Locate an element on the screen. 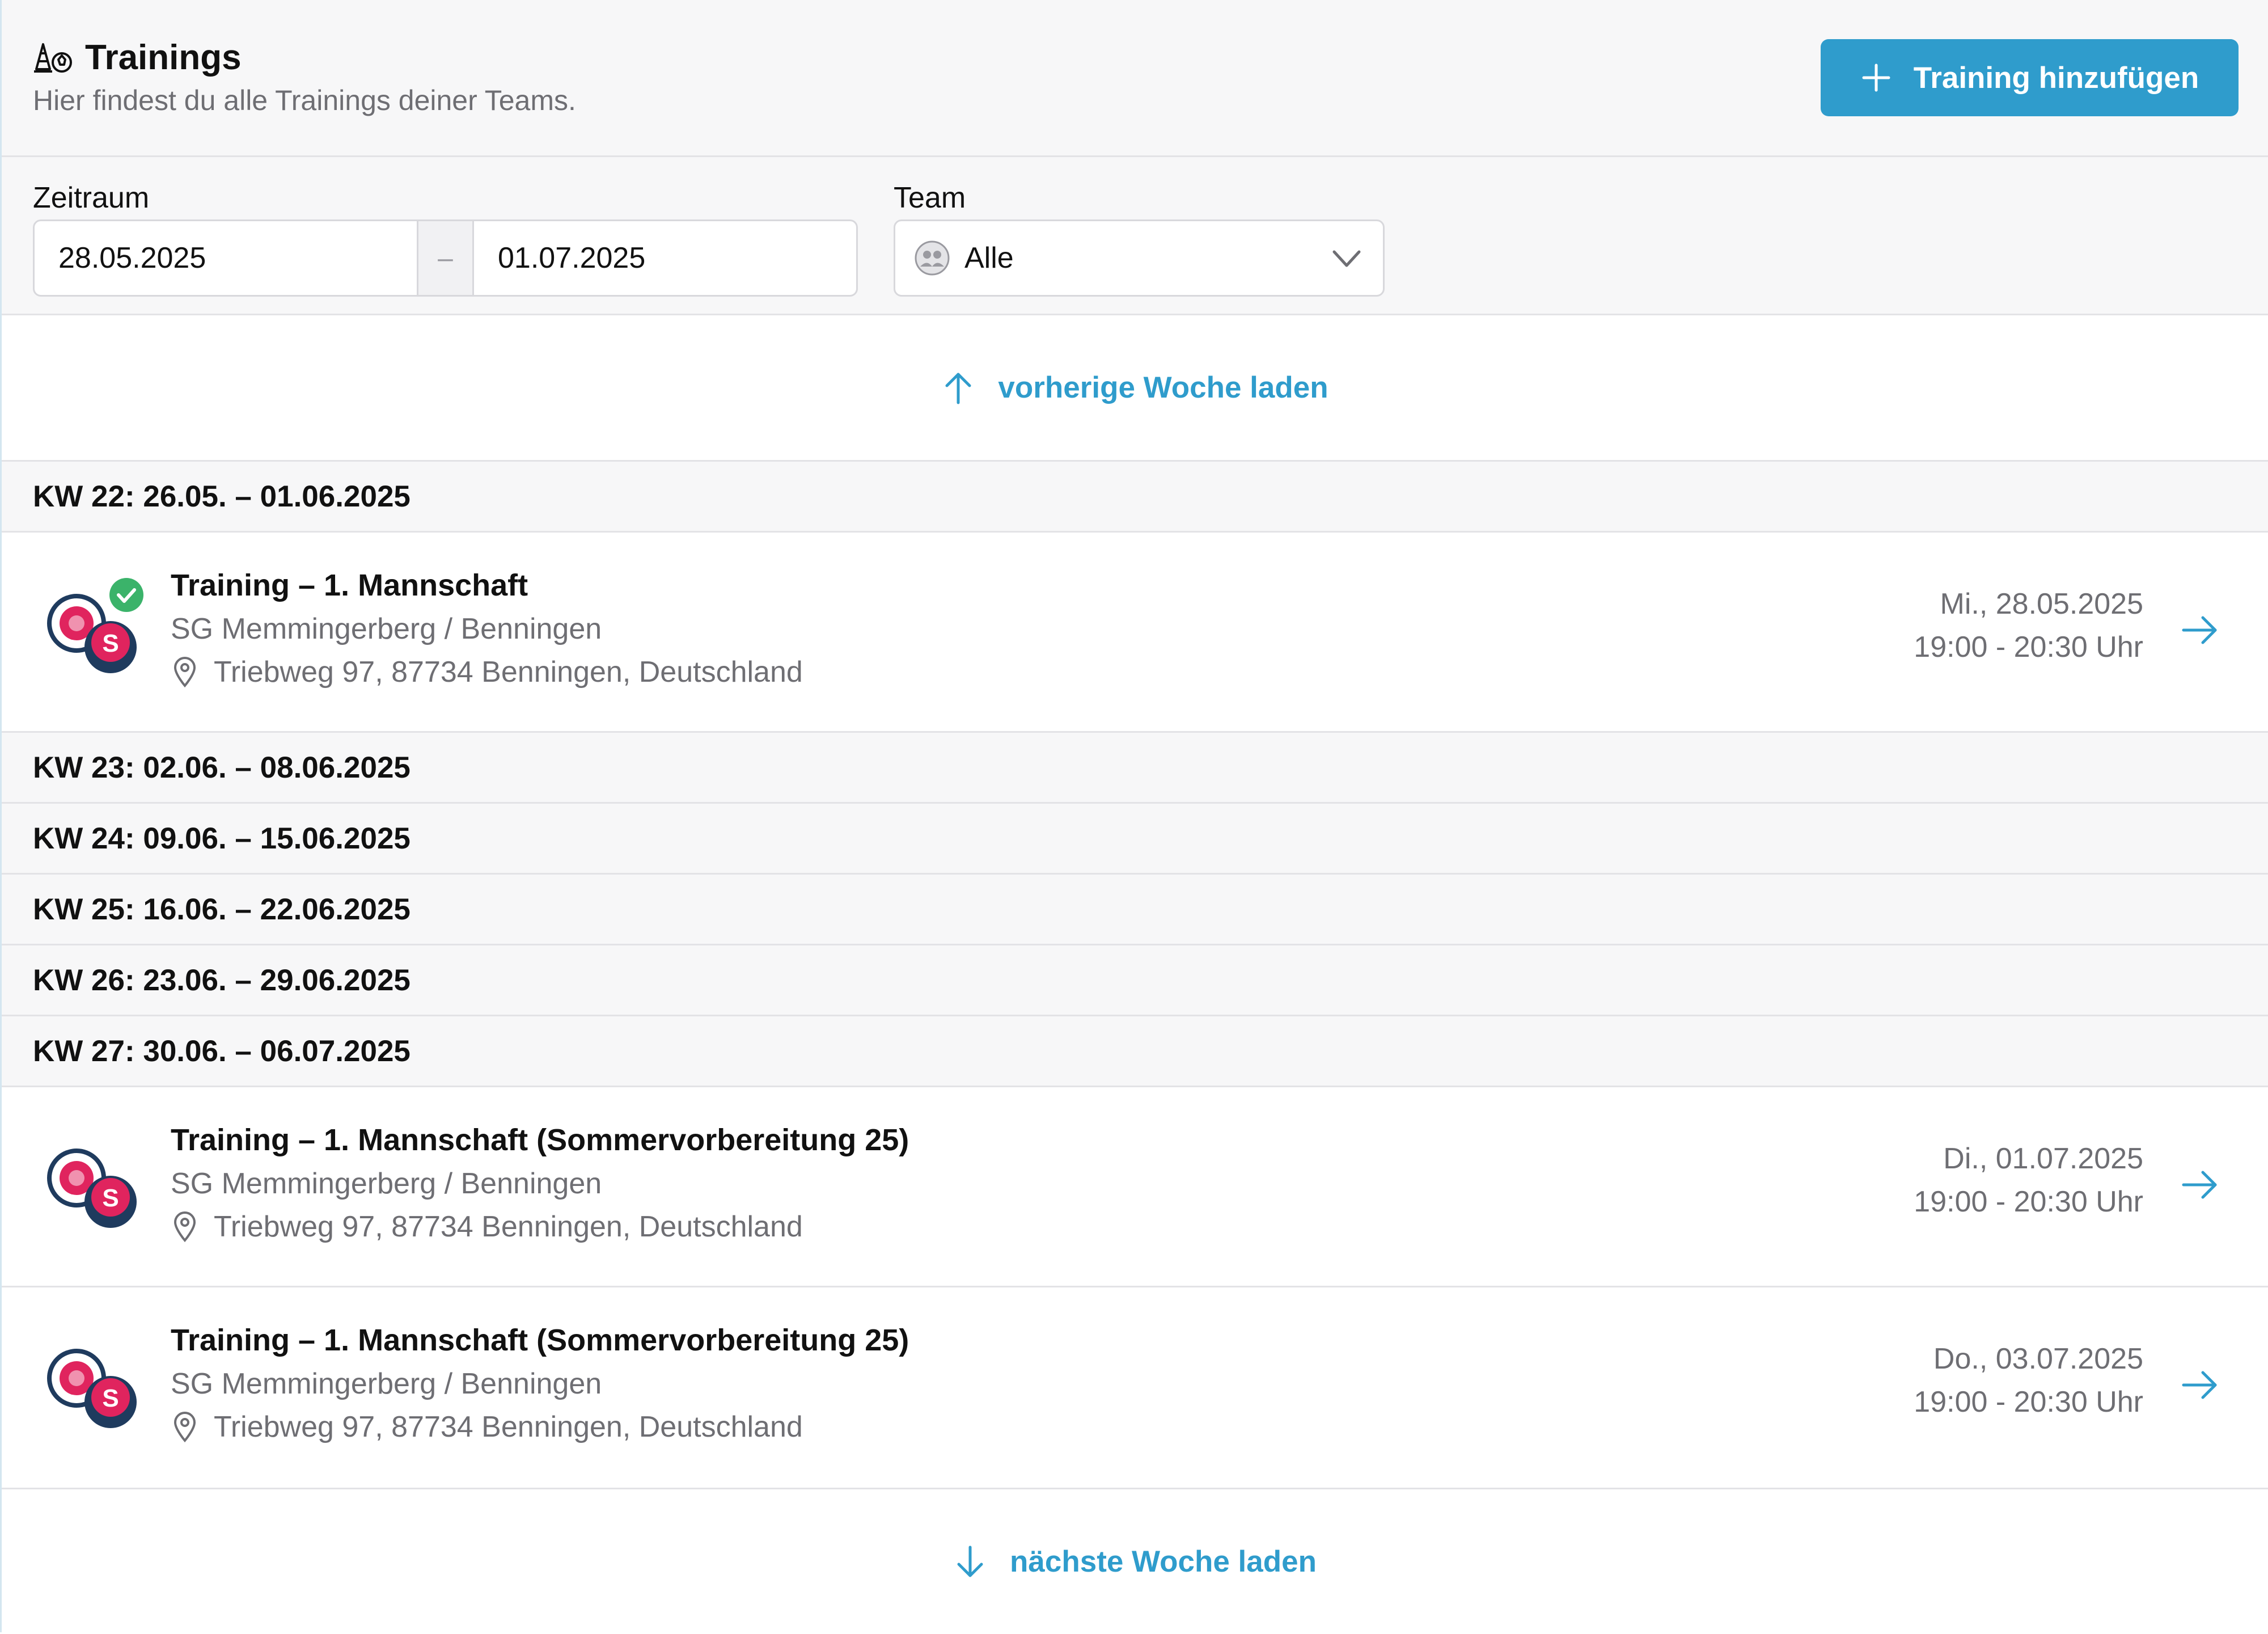  arrow-up-icon is located at coordinates (958, 388).